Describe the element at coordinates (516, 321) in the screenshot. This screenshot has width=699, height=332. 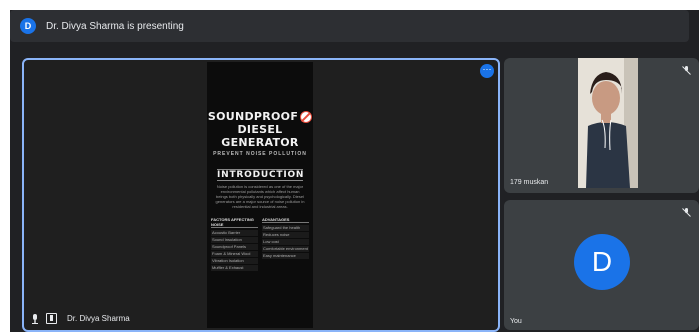
I see `self-name: You` at that location.